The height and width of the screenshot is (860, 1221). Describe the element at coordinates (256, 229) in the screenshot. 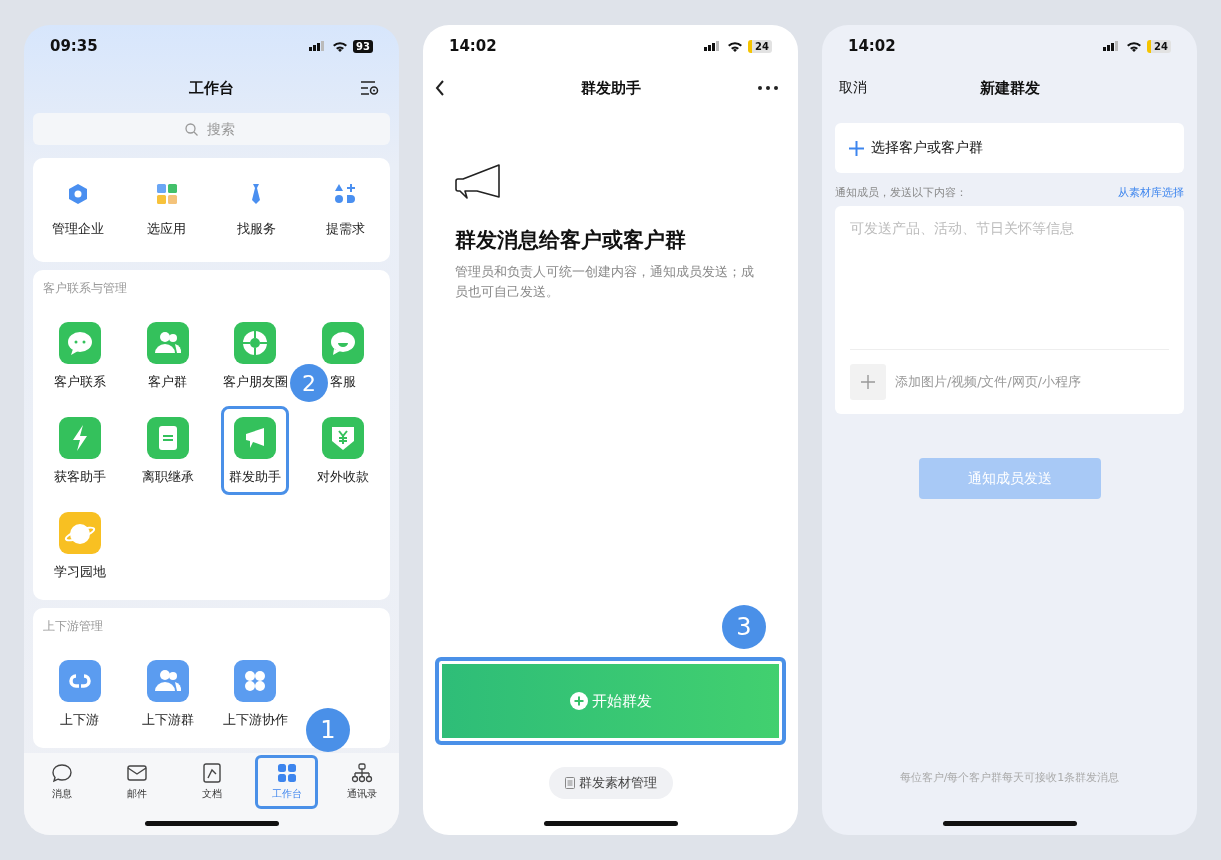

I see `quick-action-label: 找服务` at that location.